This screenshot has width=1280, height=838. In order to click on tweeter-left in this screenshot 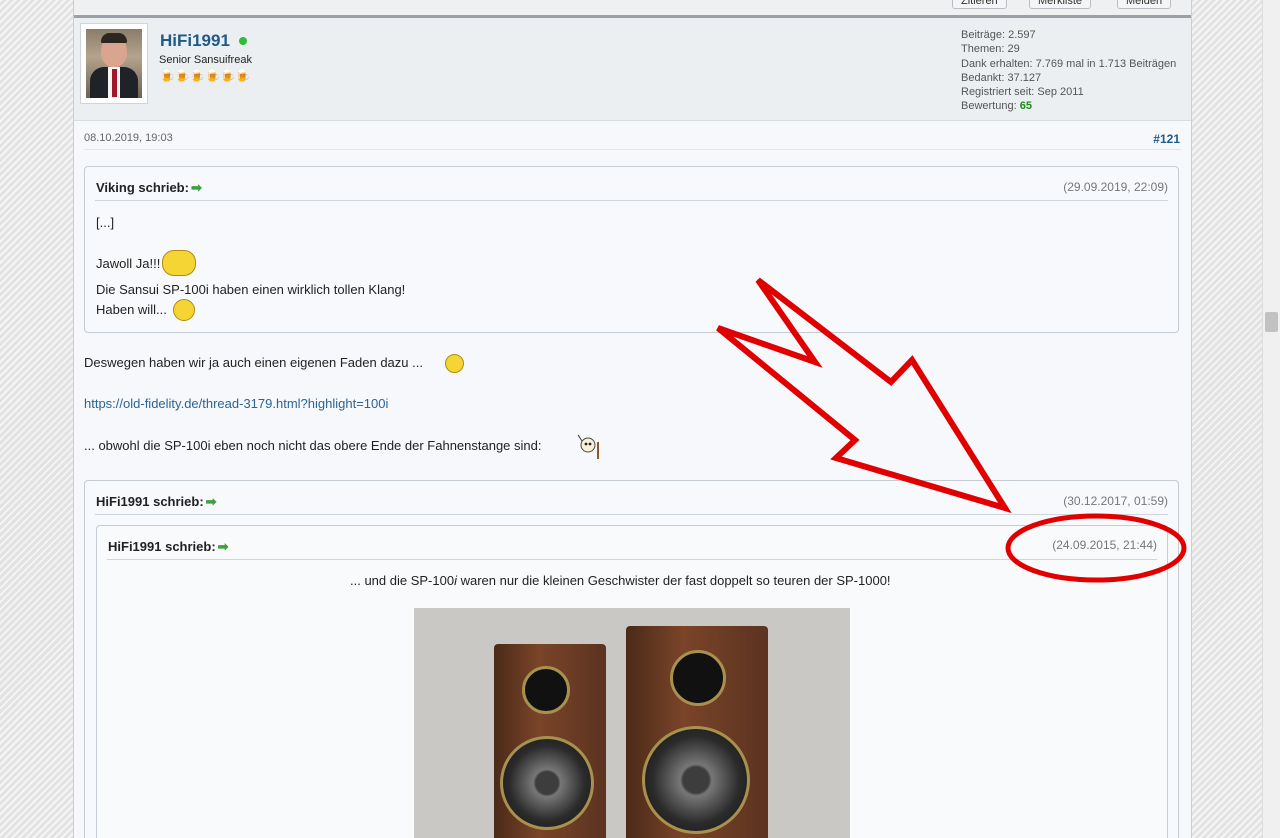, I will do `click(546, 690)`.